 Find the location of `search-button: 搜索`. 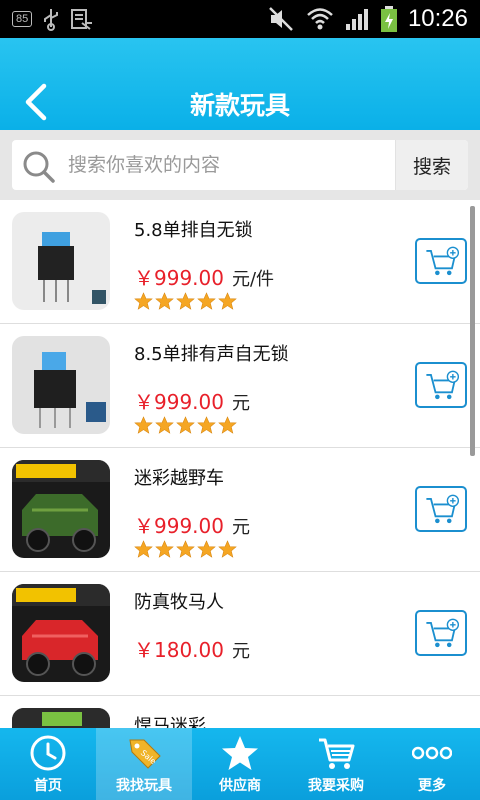

search-button: 搜索 is located at coordinates (431, 165).